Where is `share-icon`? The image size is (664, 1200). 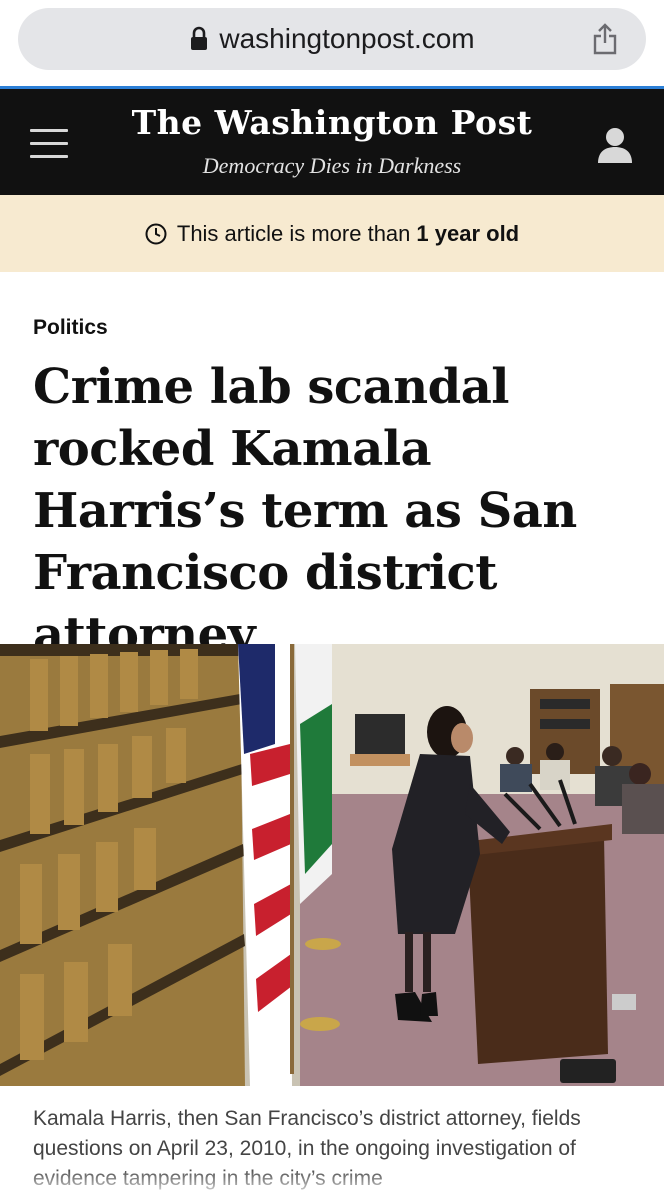 share-icon is located at coordinates (605, 39).